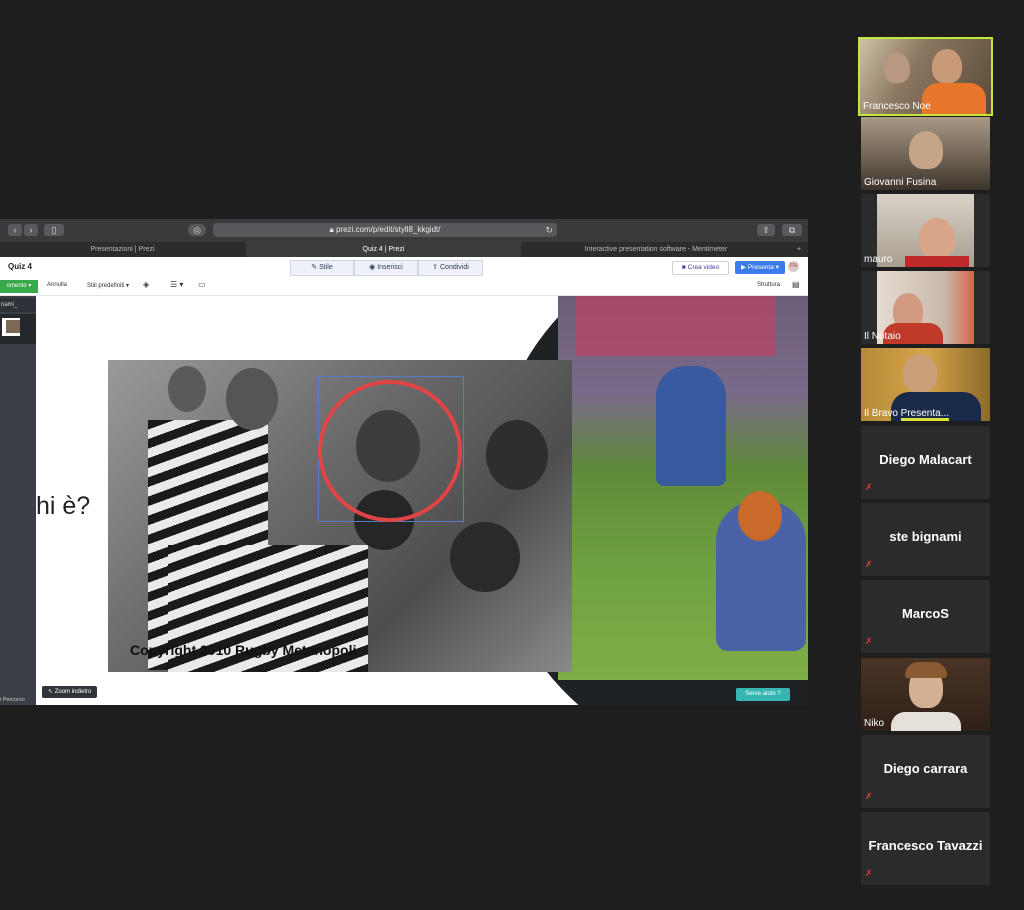 The width and height of the screenshot is (1024, 910). I want to click on presentation-title: Quiz 4, so click(20, 266).